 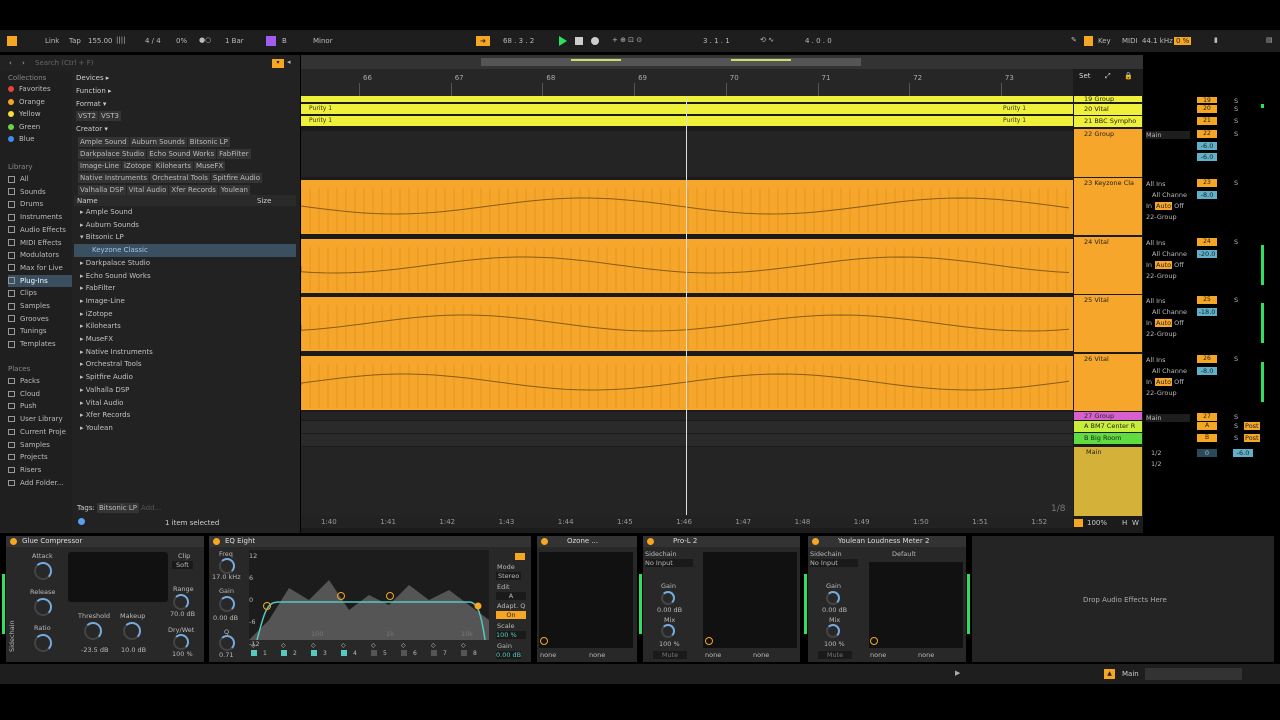 I want to click on mute-button: Mute, so click(x=835, y=655).